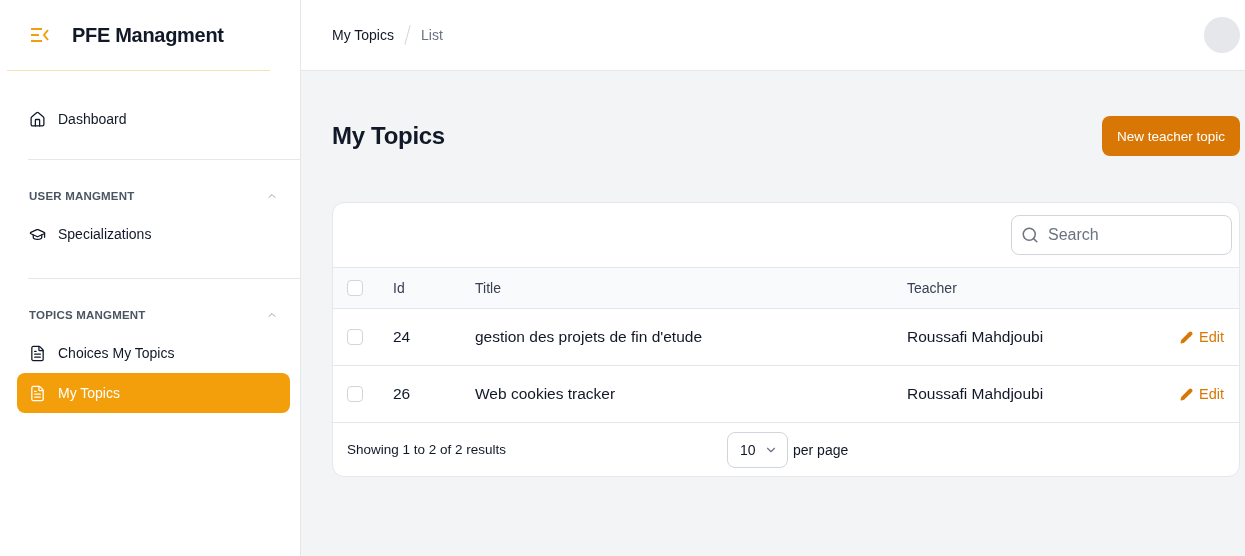  What do you see at coordinates (87, 315) in the screenshot?
I see `group-label: TOPICS MANGMENT` at bounding box center [87, 315].